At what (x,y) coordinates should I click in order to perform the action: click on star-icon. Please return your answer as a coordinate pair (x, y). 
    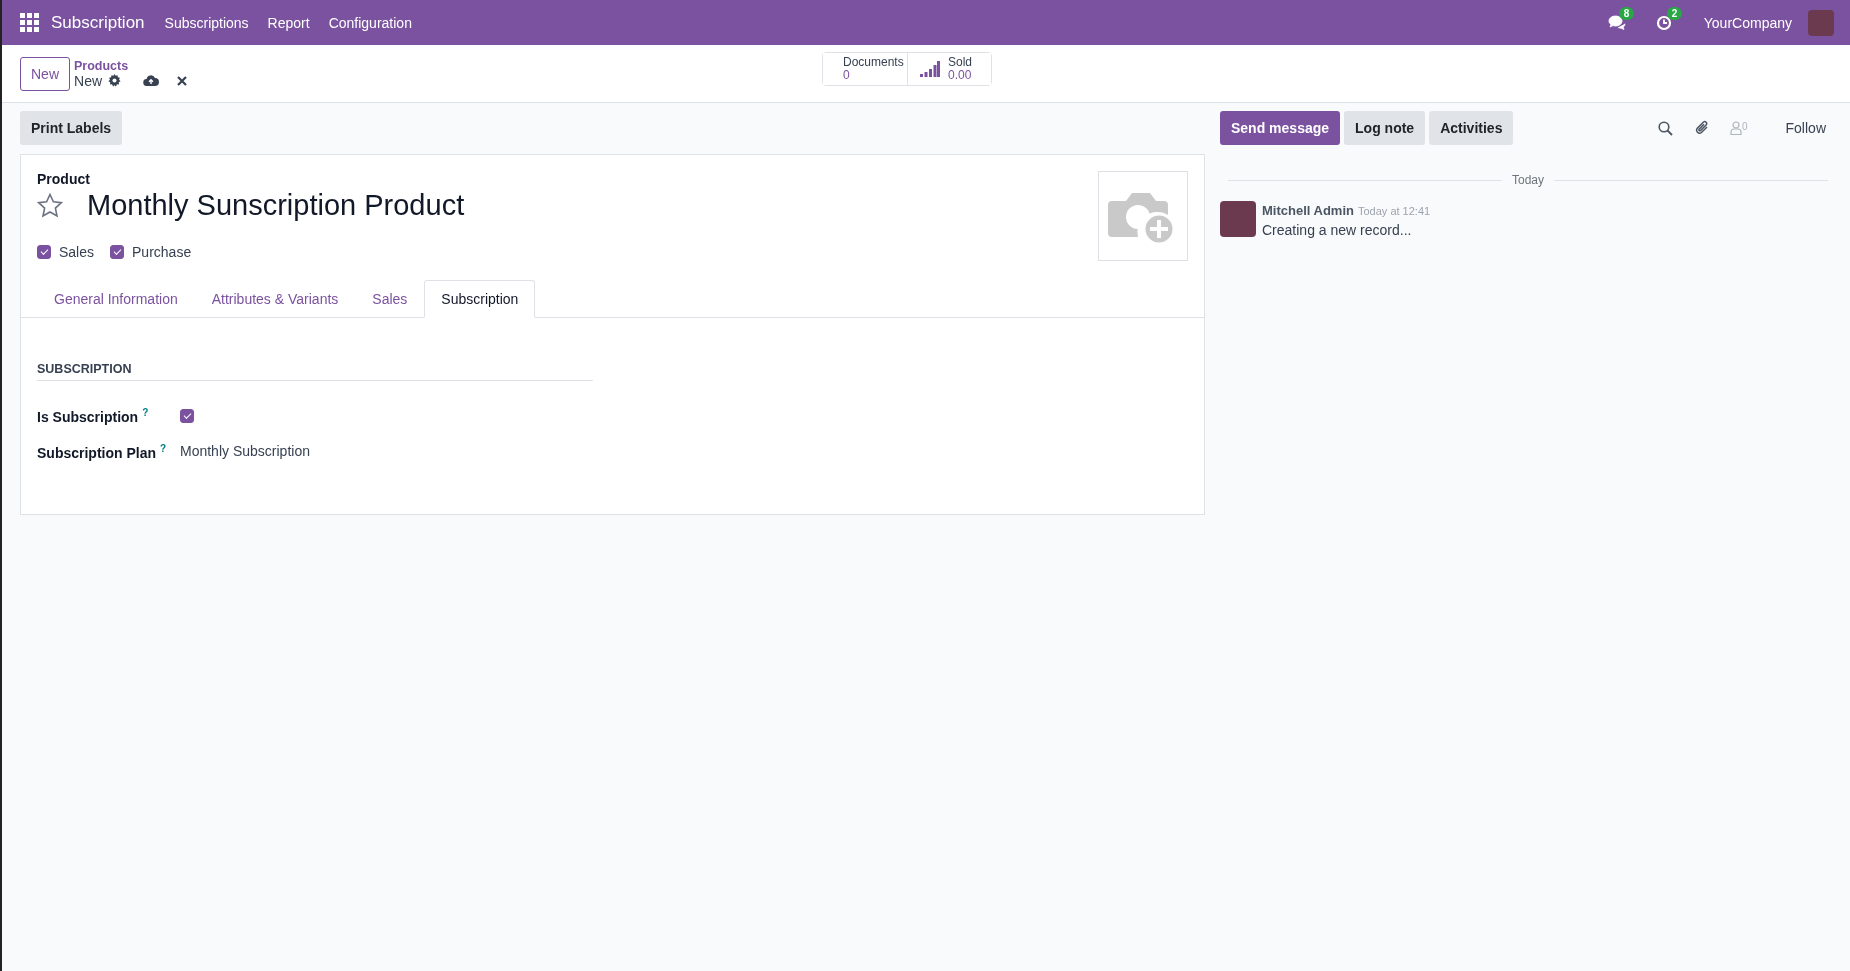
    Looking at the image, I should click on (50, 205).